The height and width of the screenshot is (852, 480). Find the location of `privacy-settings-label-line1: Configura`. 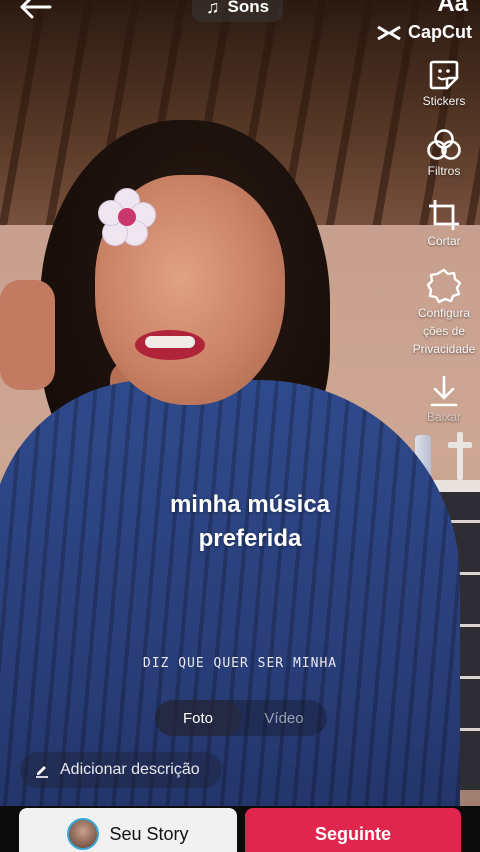

privacy-settings-label-line1: Configura is located at coordinates (444, 313).